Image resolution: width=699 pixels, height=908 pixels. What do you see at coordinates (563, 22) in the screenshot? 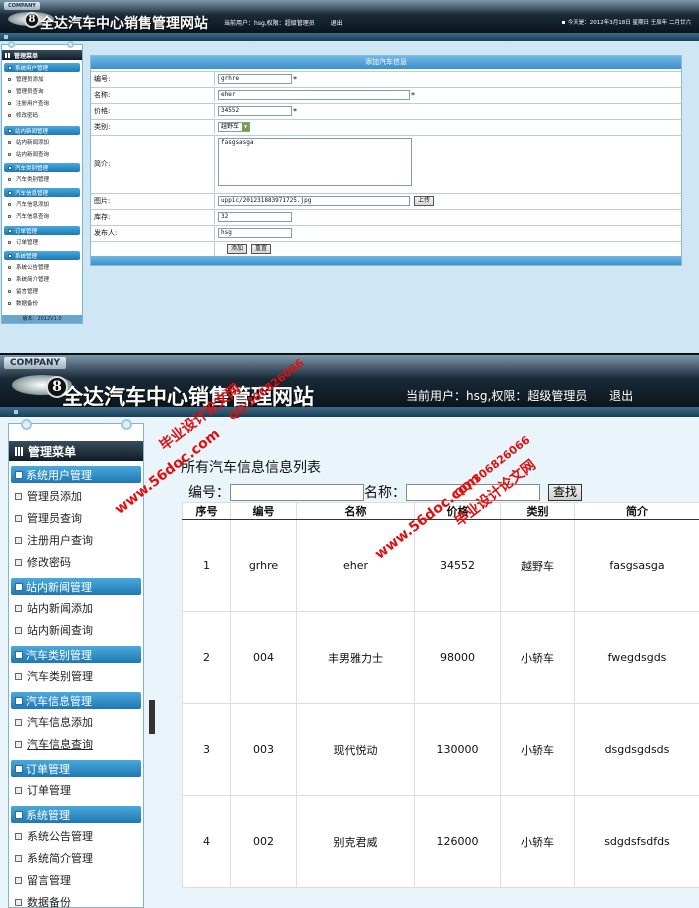
I see `calendar-icon` at bounding box center [563, 22].